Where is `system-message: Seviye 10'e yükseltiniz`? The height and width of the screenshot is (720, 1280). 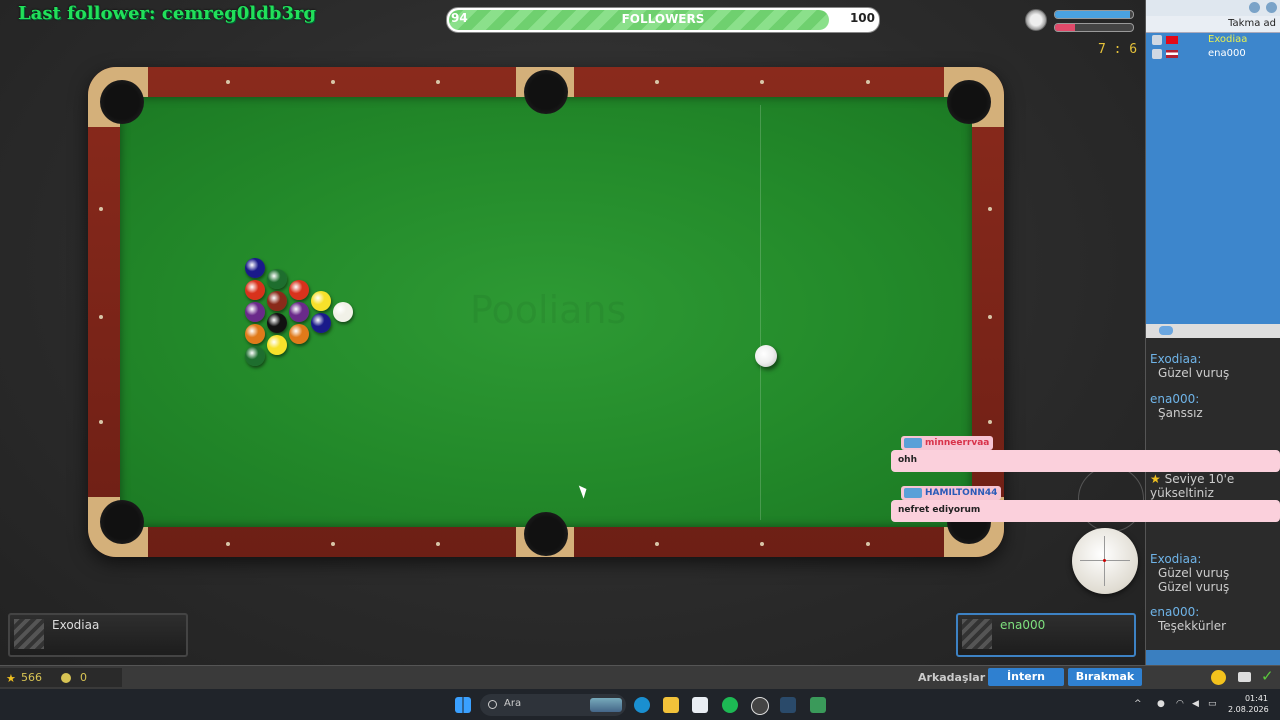
system-message: Seviye 10'e yükseltiniz is located at coordinates (1192, 486).